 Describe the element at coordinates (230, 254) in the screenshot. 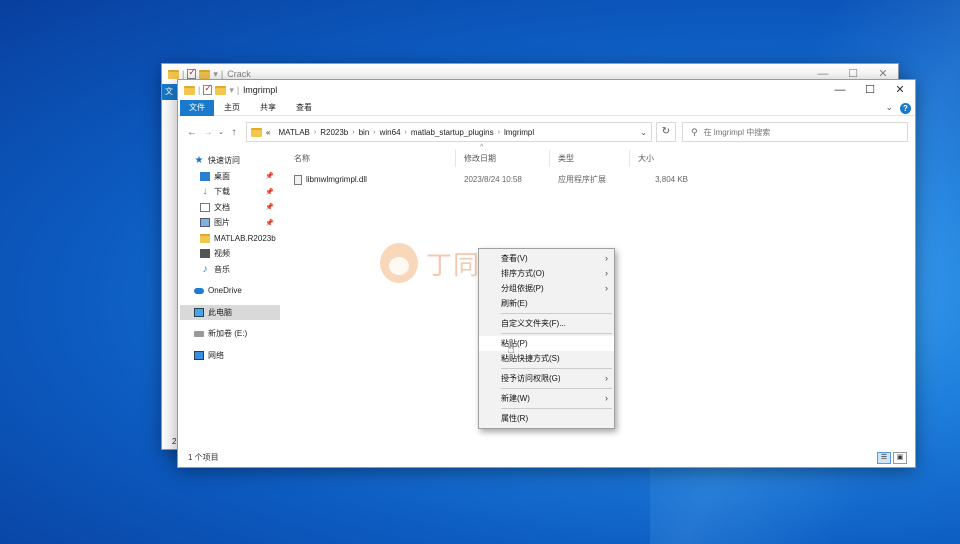

I see `sidebar-item-videos: 视频` at that location.